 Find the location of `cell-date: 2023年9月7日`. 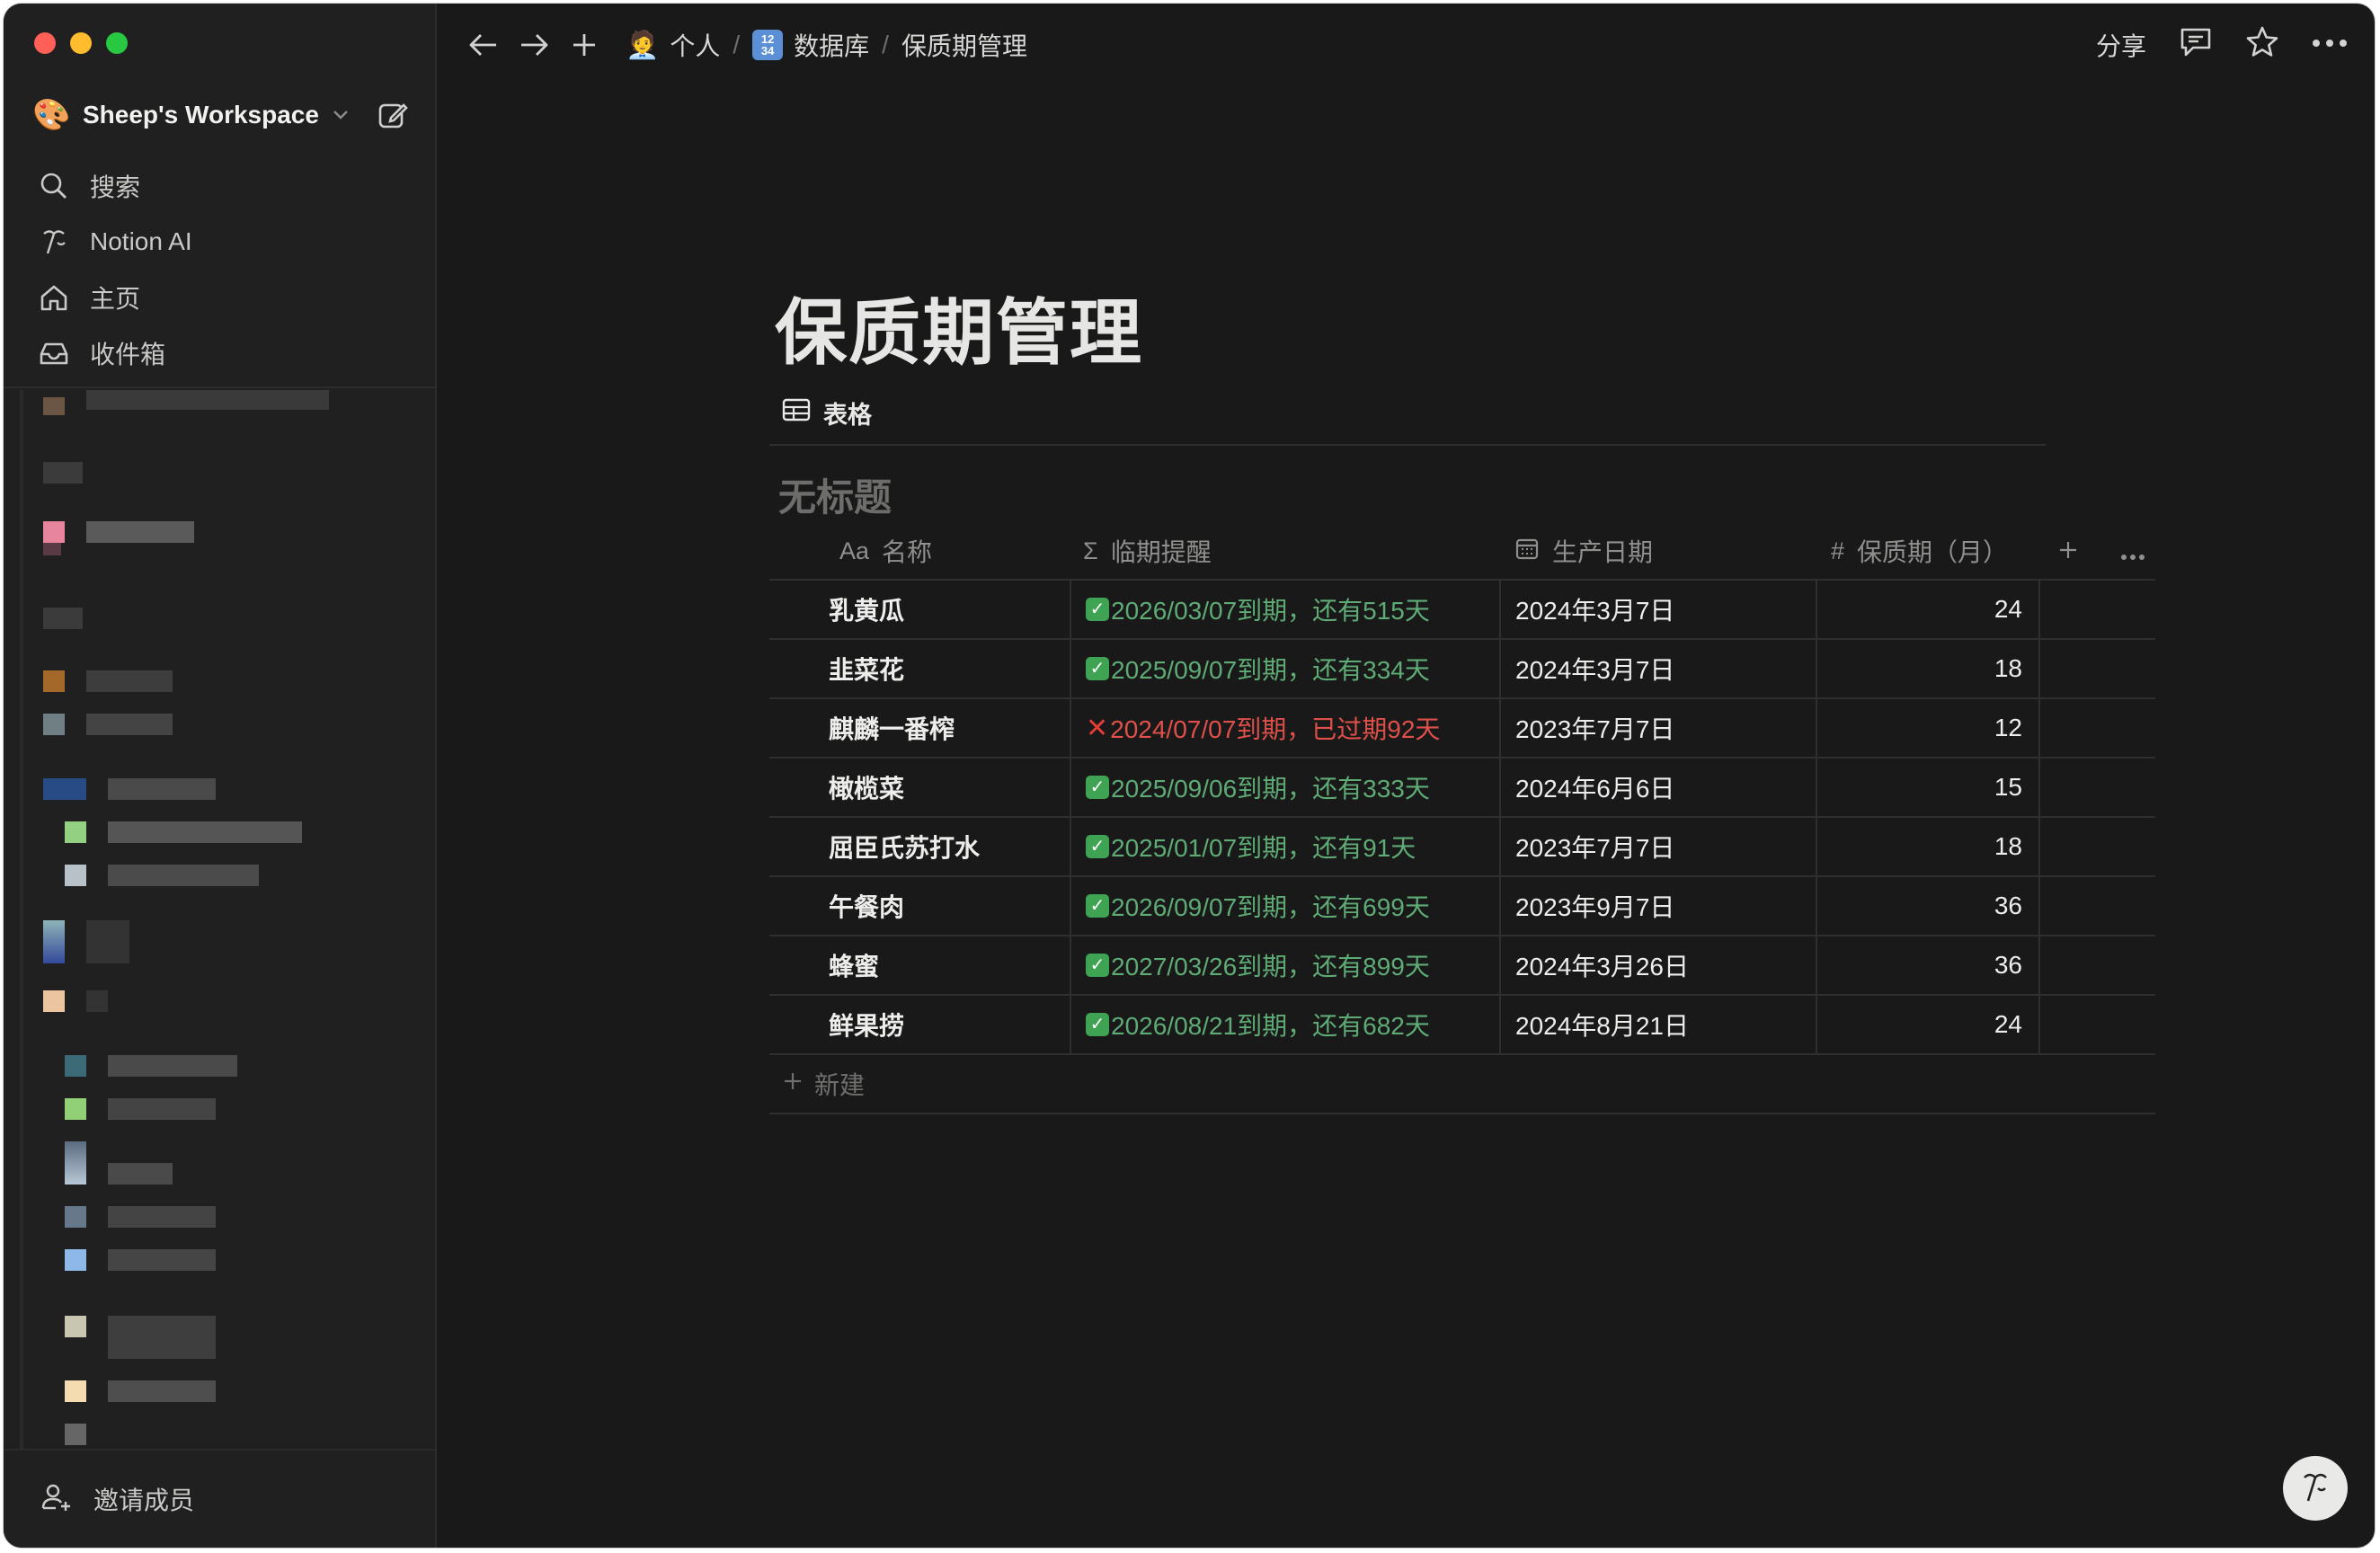

cell-date: 2023年9月7日 is located at coordinates (1657, 906).